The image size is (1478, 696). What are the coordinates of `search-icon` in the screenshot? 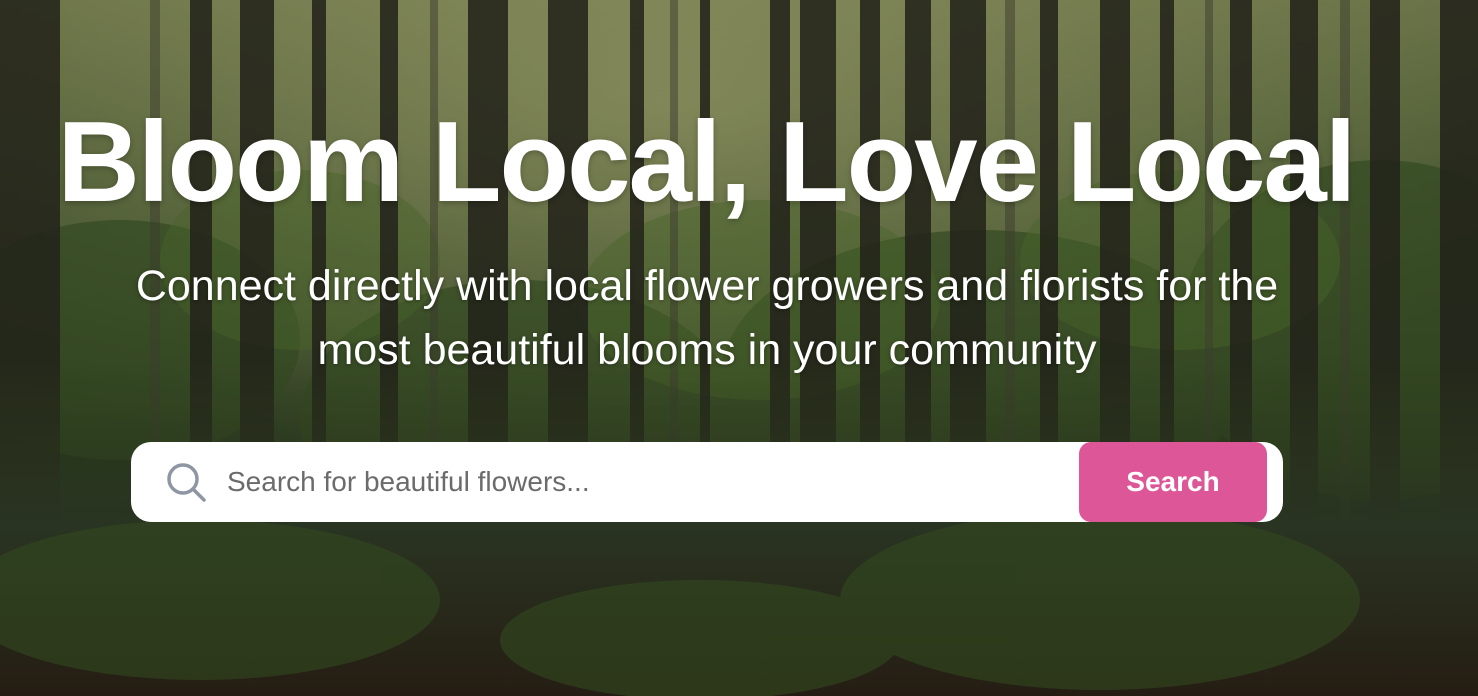 It's located at (186, 482).